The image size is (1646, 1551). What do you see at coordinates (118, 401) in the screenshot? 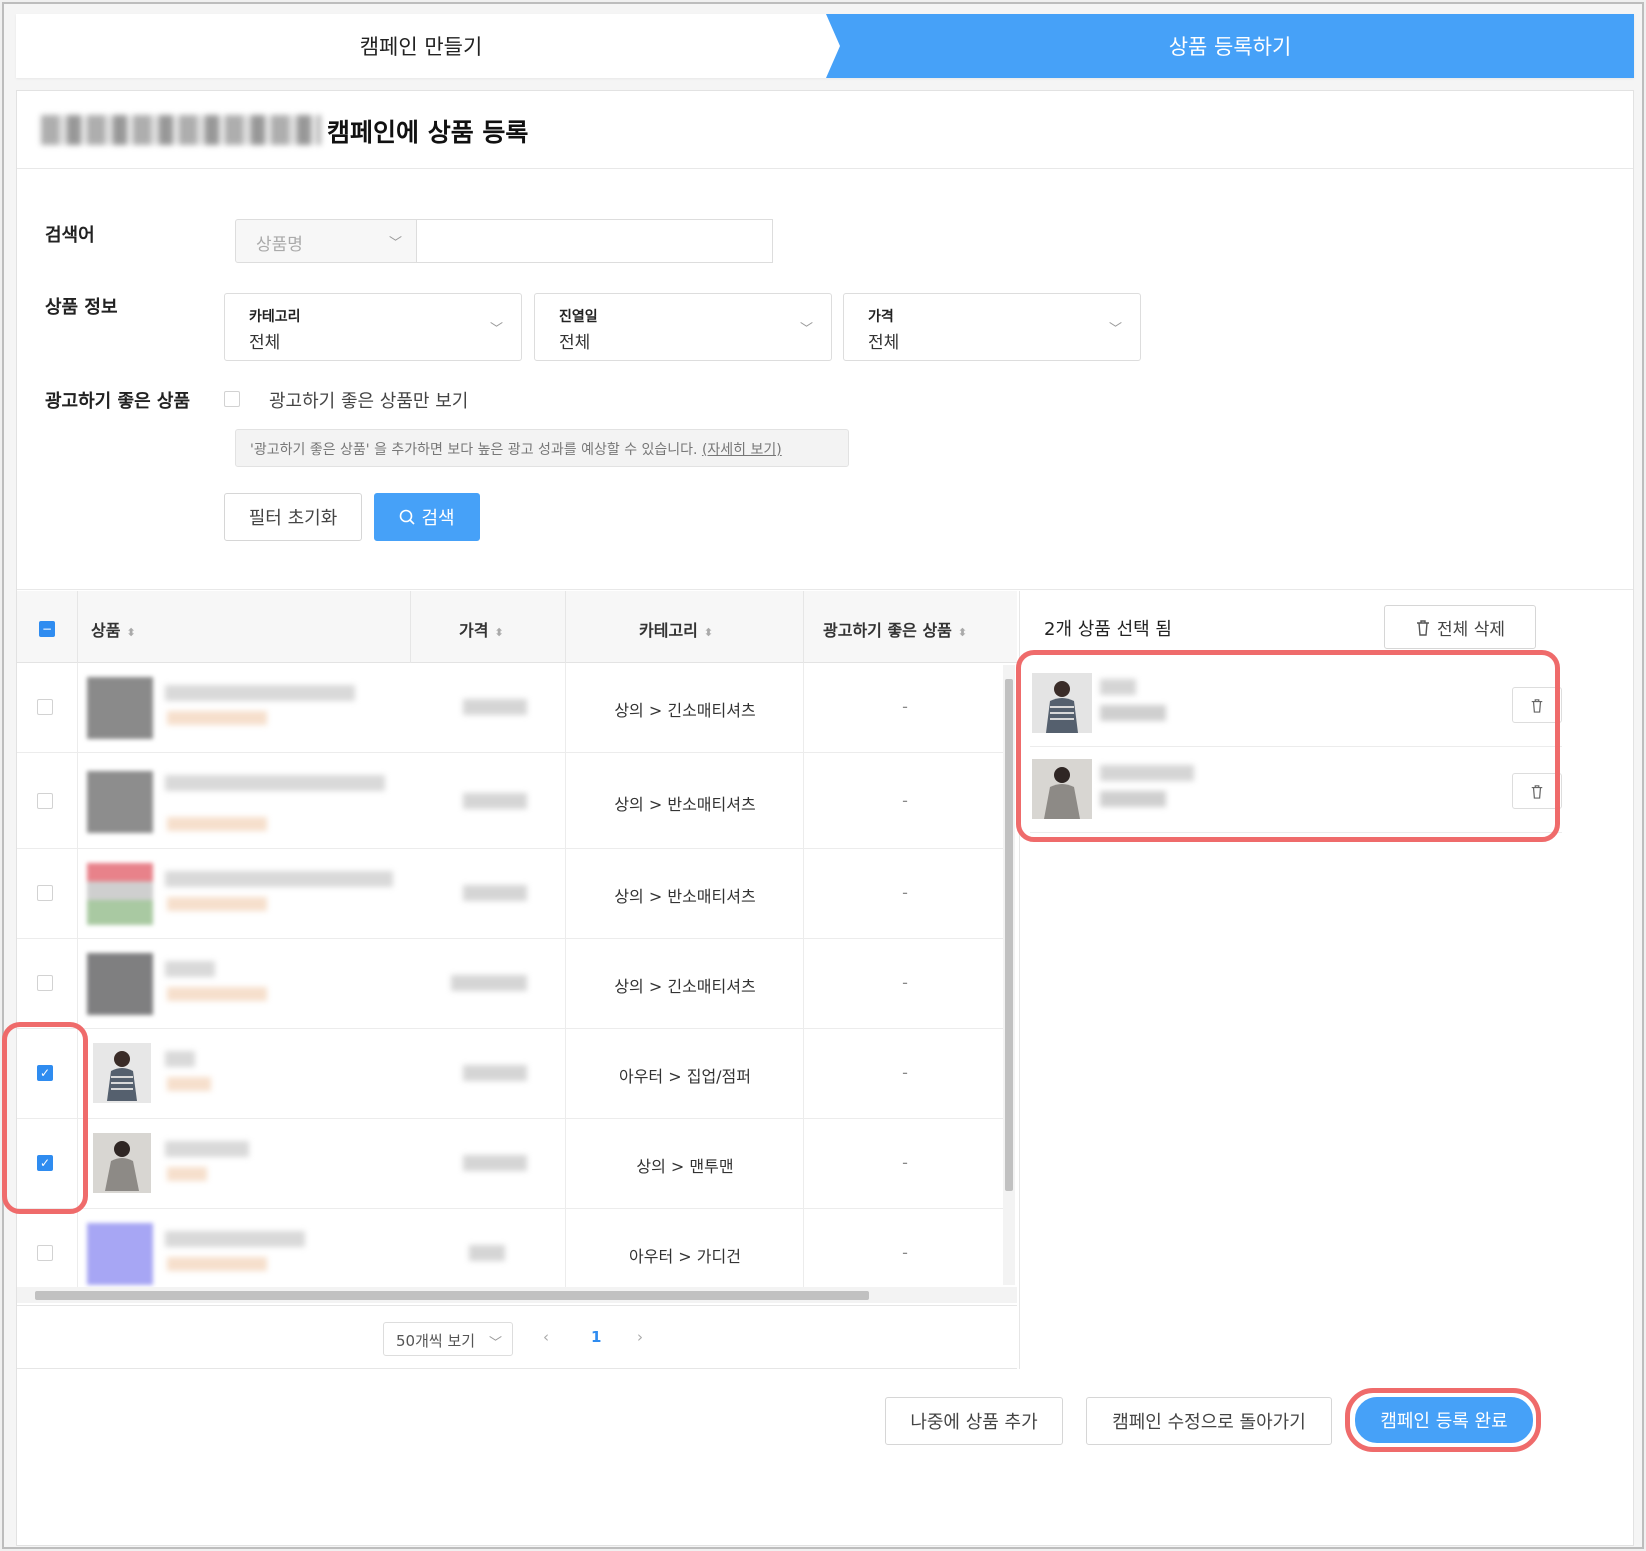
I see `good-products-label: 광고하기 좋은 상품` at bounding box center [118, 401].